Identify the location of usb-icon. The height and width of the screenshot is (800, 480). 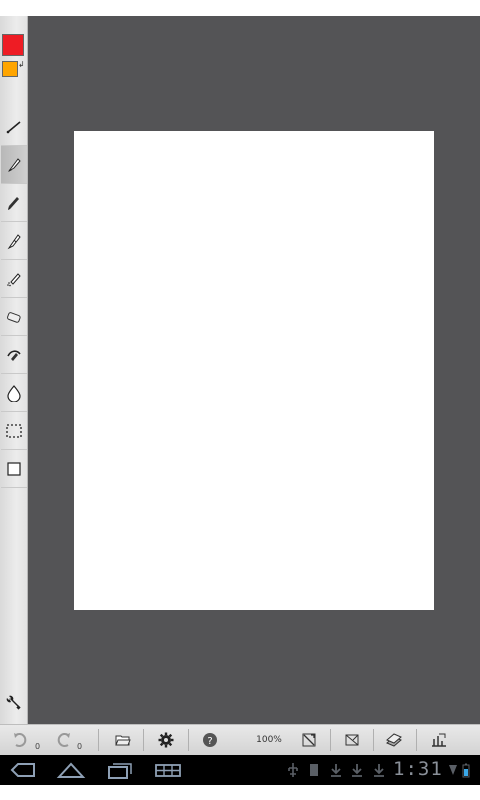
(293, 770).